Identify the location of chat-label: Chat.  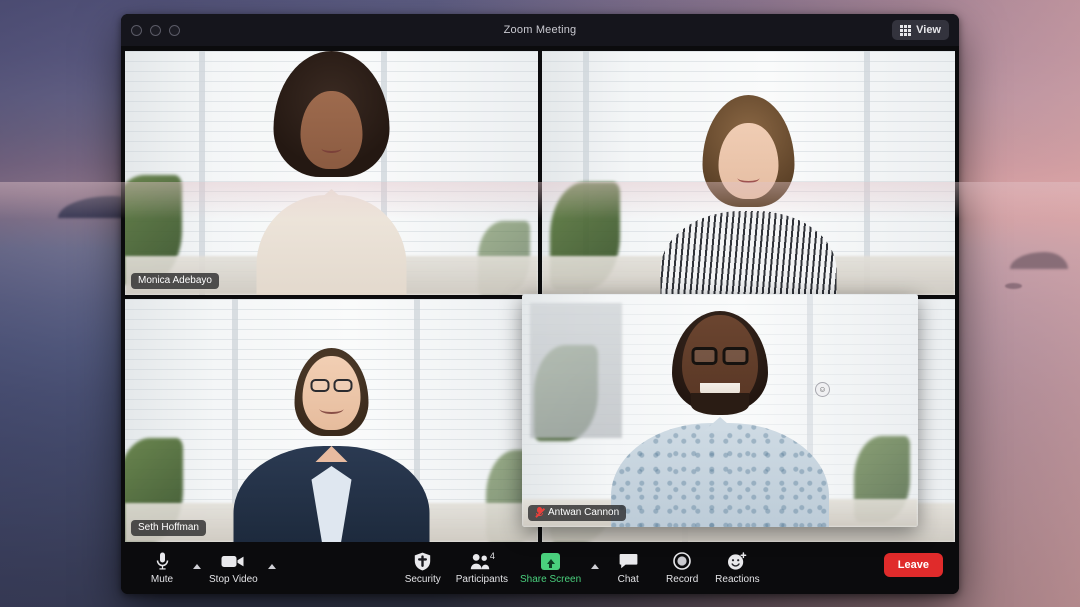
(628, 579).